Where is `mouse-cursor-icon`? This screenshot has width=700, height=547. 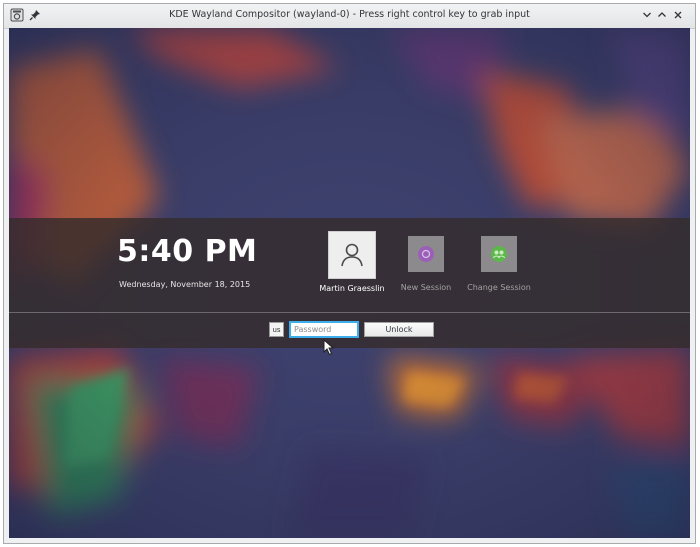
mouse-cursor-icon is located at coordinates (329, 347).